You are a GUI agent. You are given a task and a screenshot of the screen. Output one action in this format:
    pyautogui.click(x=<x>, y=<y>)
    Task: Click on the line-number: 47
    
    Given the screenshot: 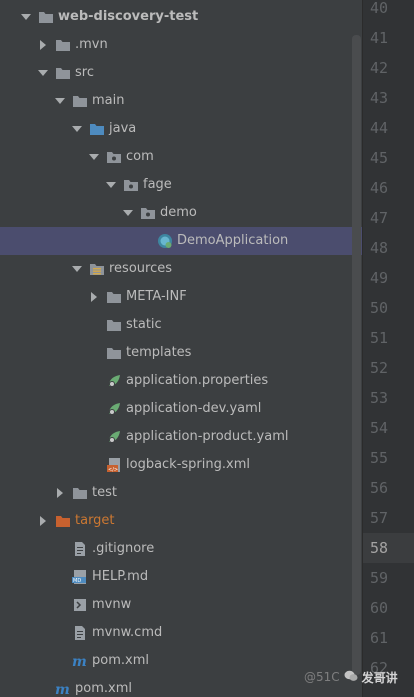 What is the action you would take?
    pyautogui.click(x=379, y=218)
    